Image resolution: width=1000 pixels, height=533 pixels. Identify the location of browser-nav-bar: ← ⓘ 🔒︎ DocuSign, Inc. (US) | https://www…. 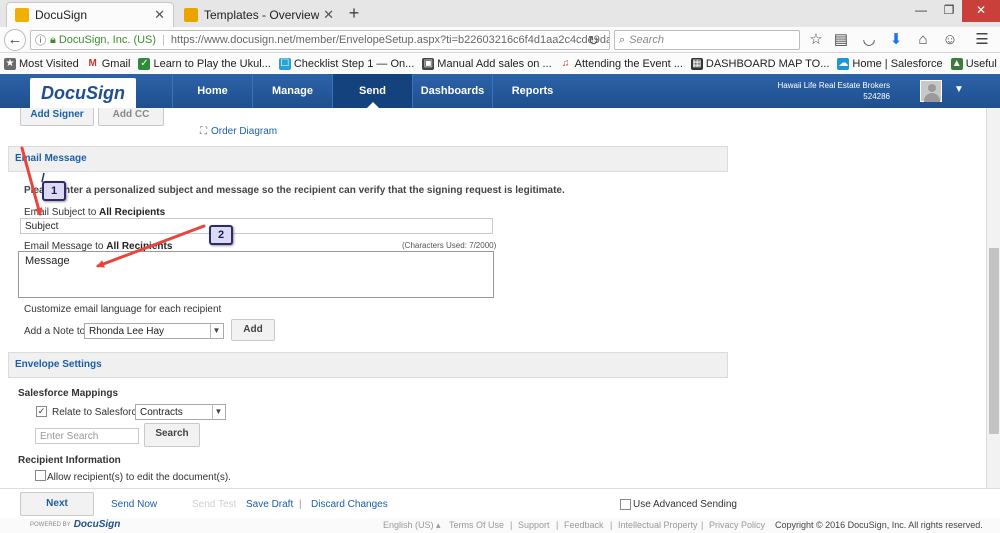
(500, 40).